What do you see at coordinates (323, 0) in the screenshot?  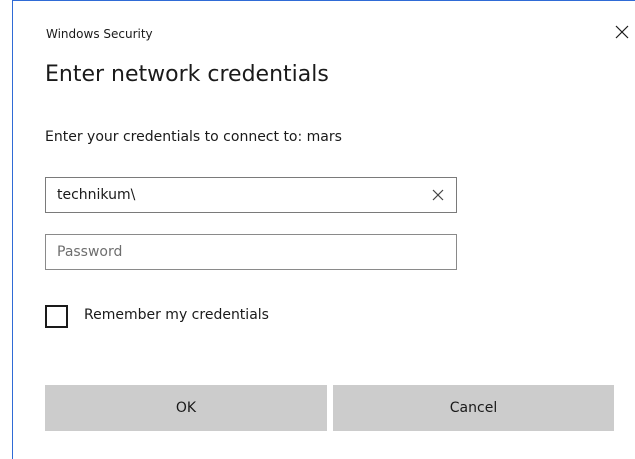 I see `window-border-top` at bounding box center [323, 0].